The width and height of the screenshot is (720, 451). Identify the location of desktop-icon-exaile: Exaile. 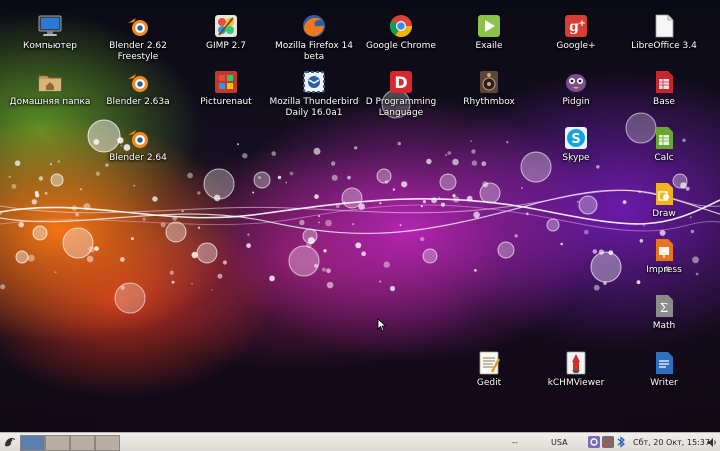
(489, 32).